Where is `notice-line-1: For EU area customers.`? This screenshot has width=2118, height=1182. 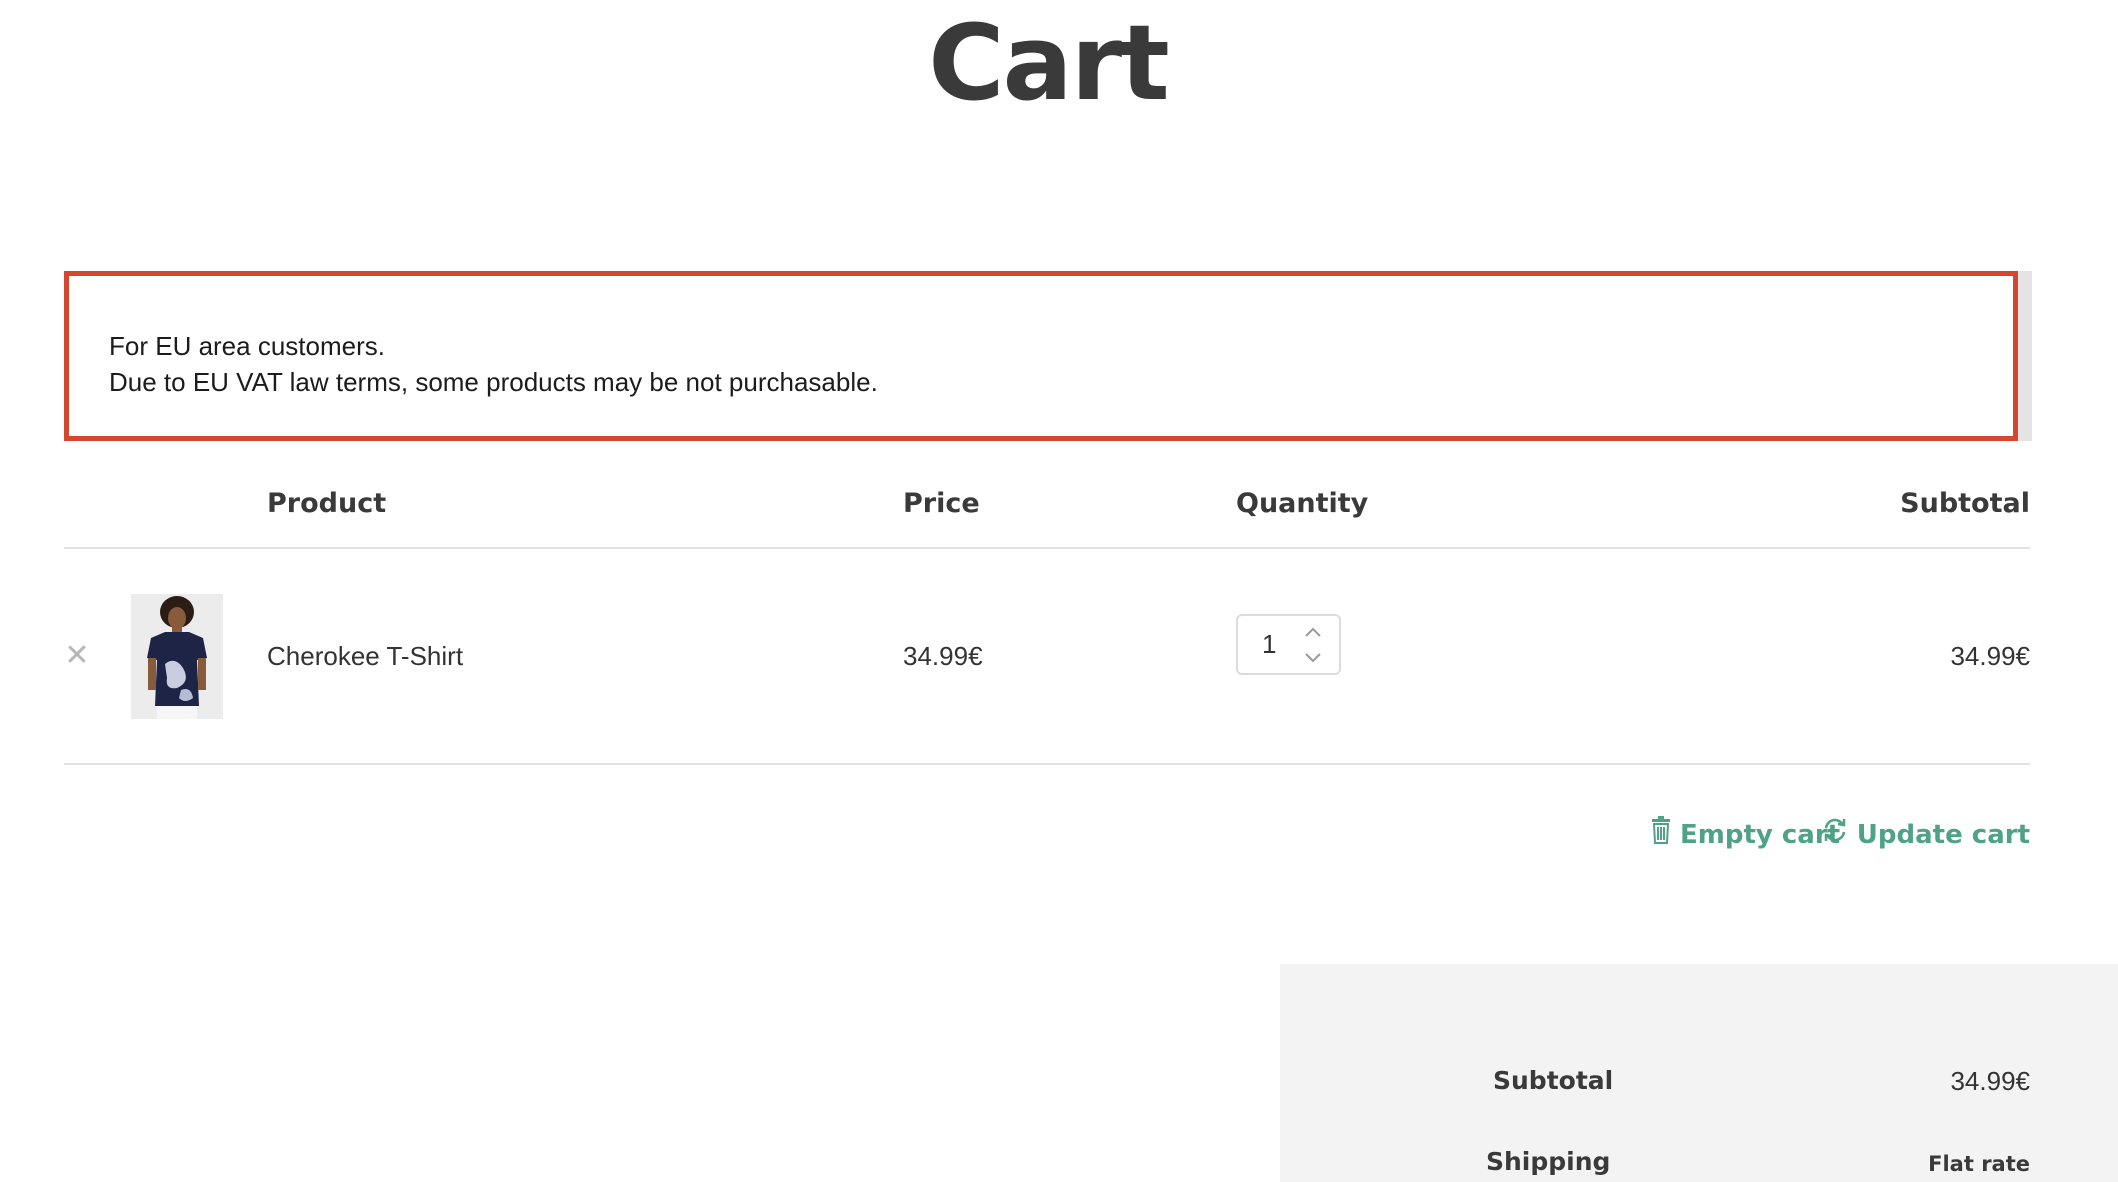
notice-line-1: For EU area customers. is located at coordinates (247, 346).